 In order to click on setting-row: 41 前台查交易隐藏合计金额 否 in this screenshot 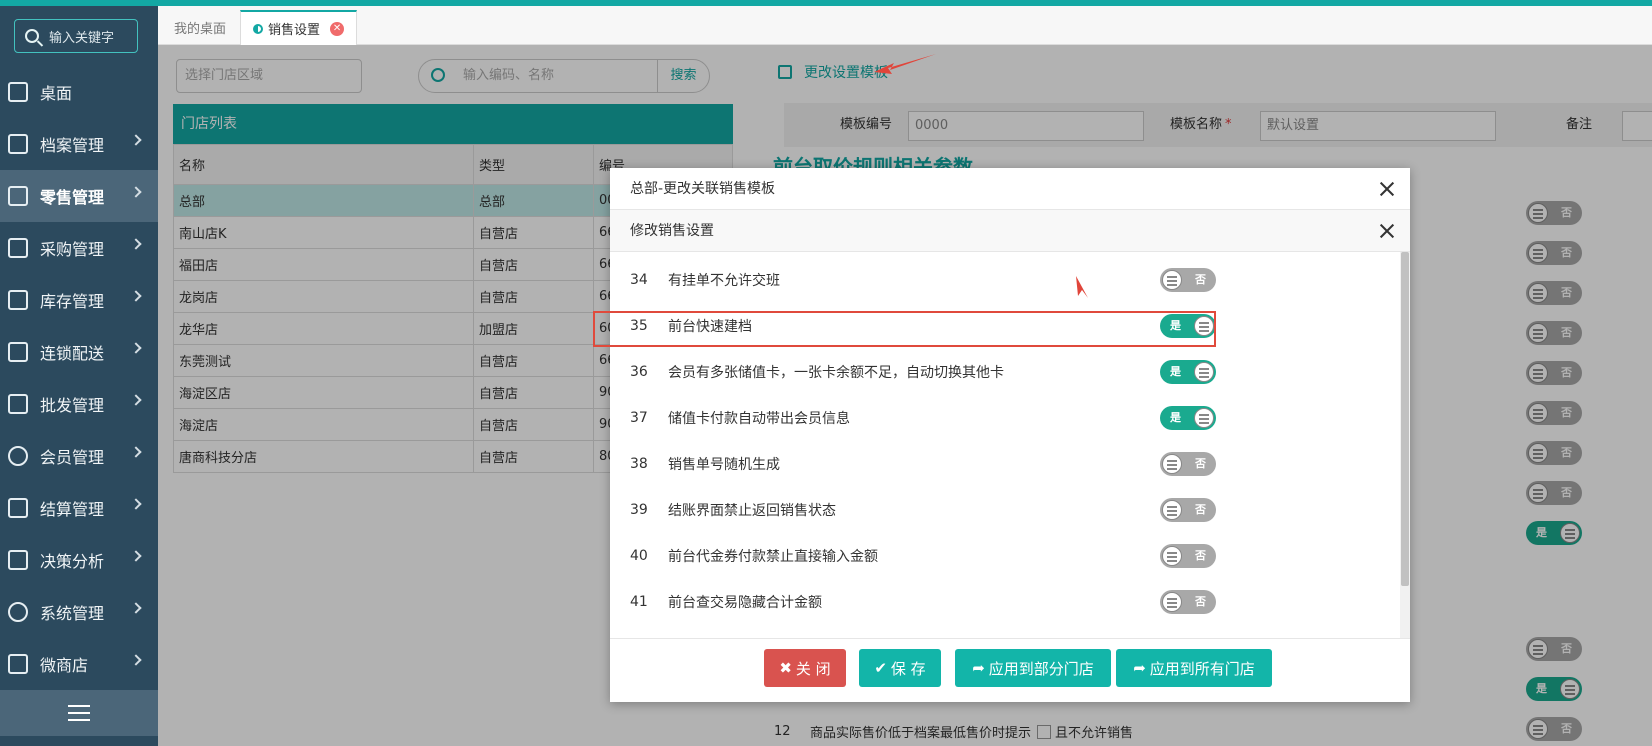, I will do `click(1000, 602)`.